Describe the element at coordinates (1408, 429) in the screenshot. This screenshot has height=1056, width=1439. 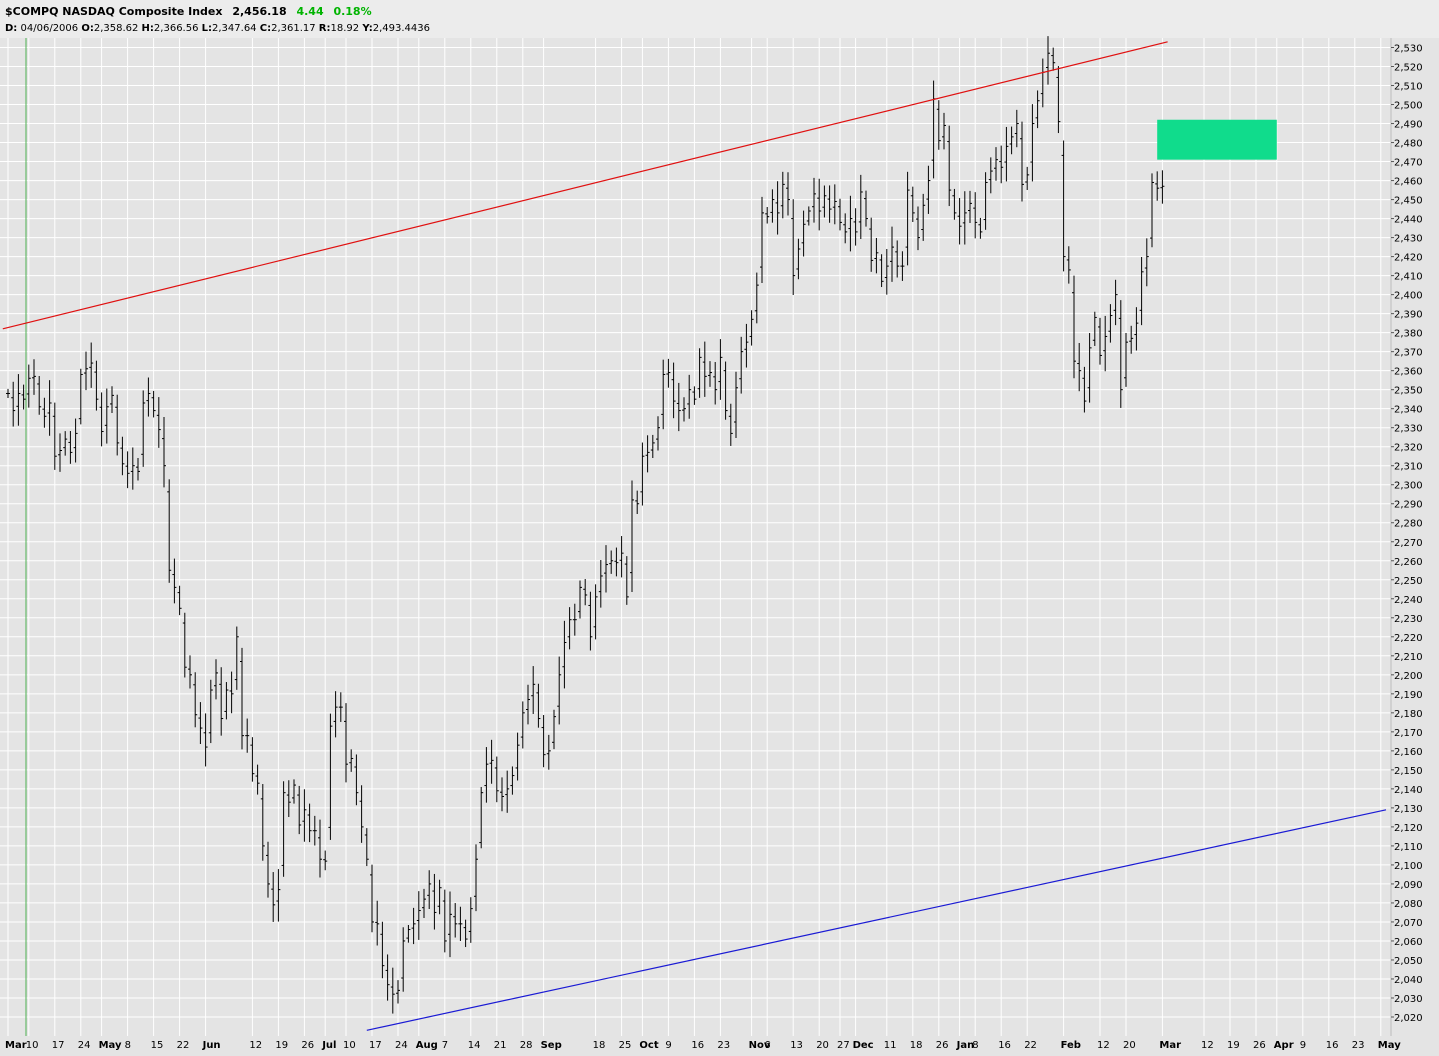
I see `y-tick-label: 2,330` at that location.